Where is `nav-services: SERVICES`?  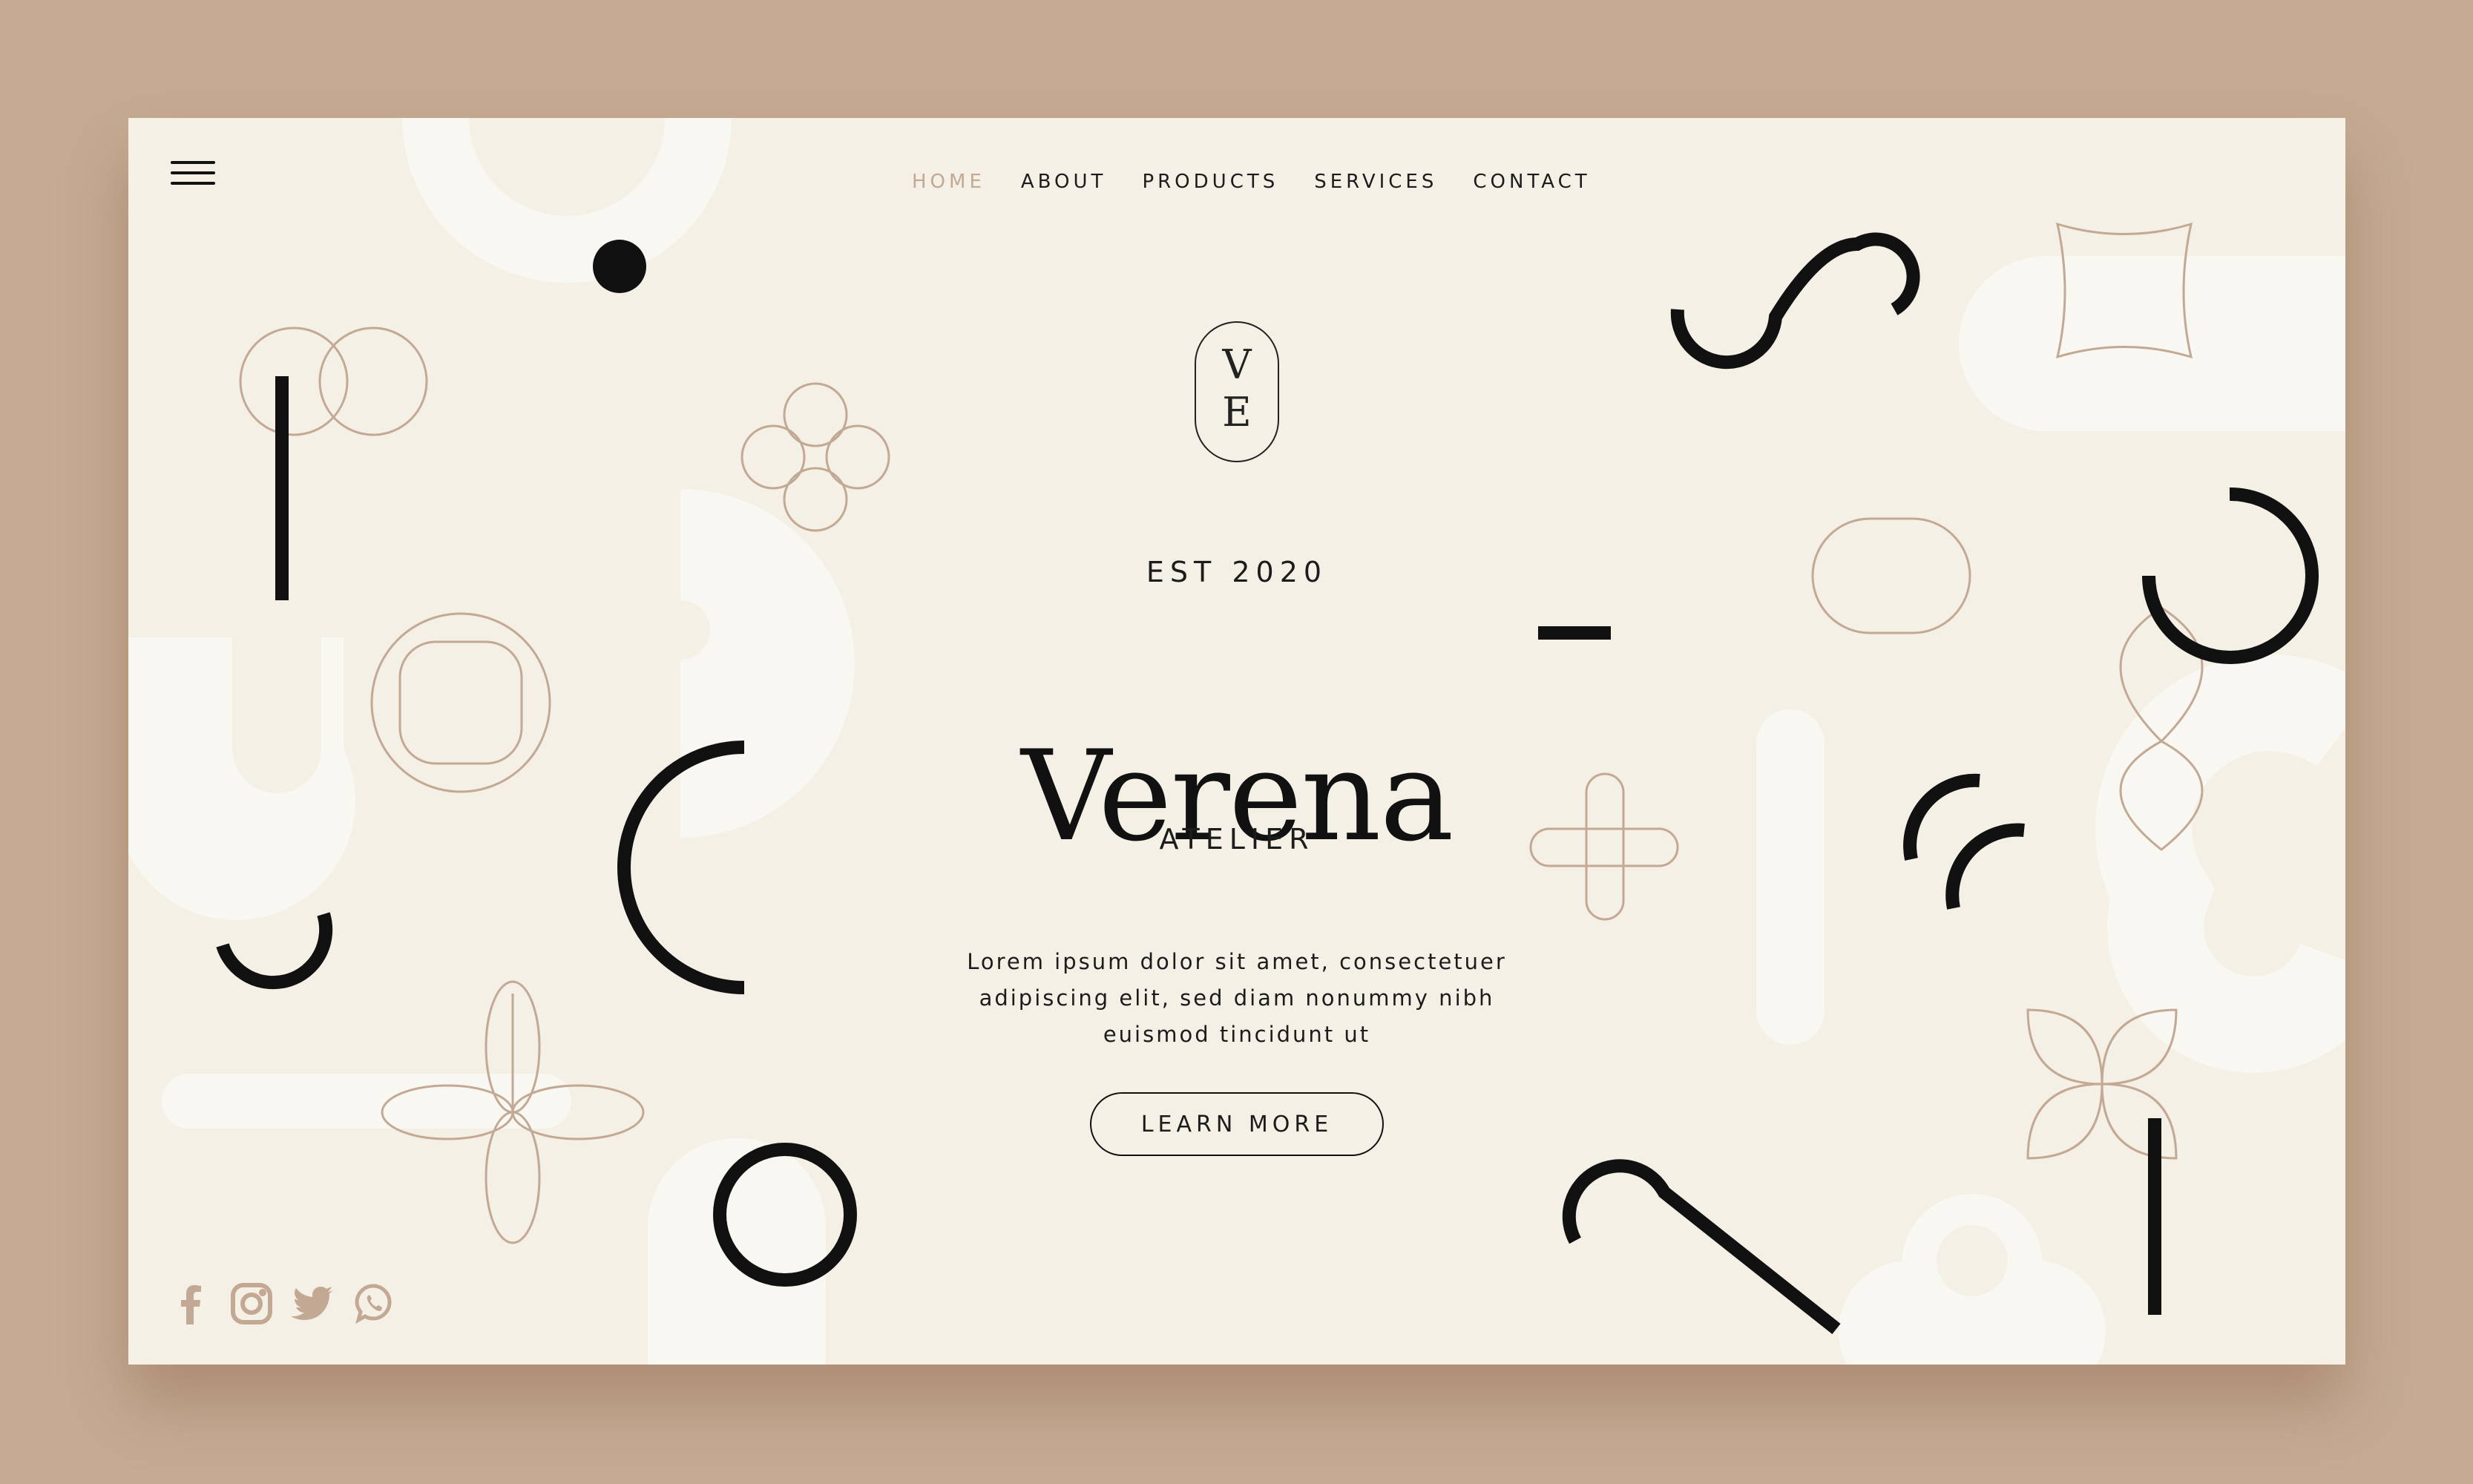
nav-services: SERVICES is located at coordinates (1375, 182).